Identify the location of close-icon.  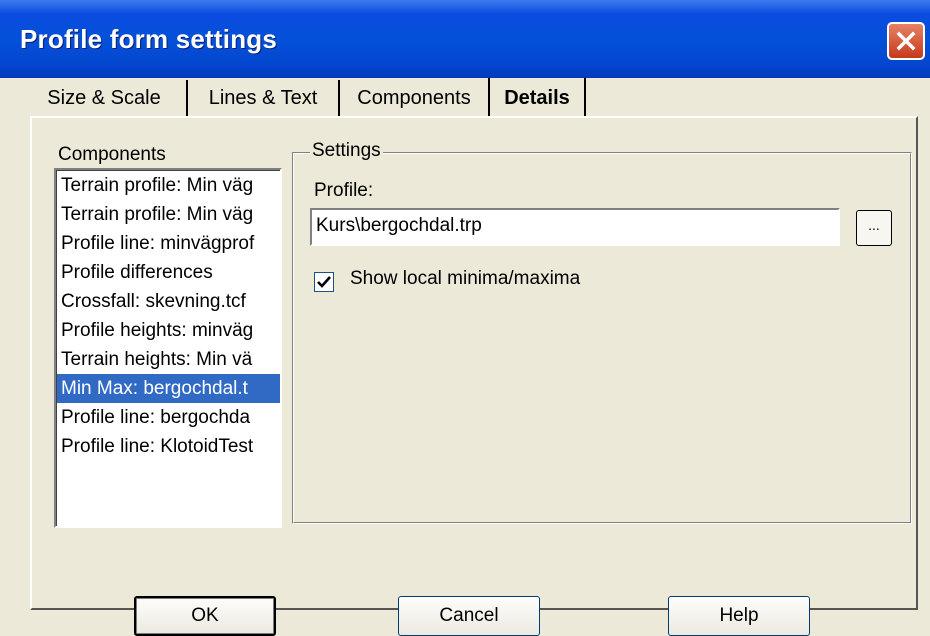
(906, 41).